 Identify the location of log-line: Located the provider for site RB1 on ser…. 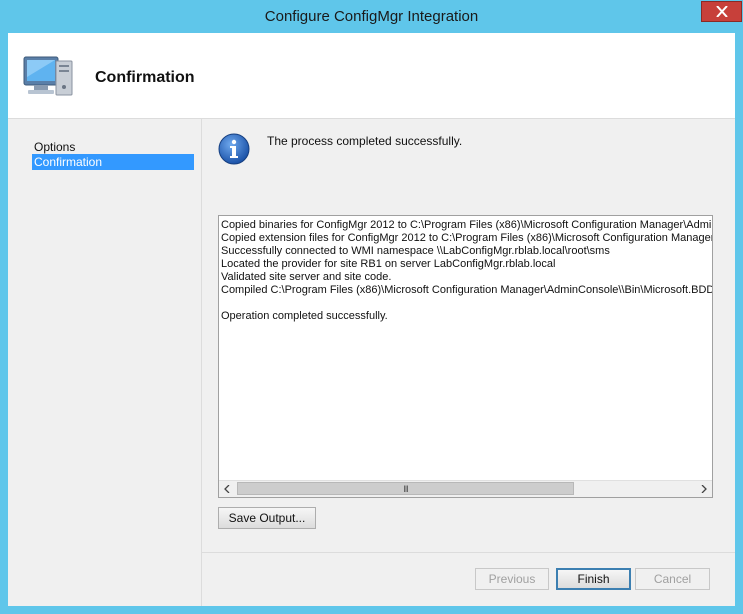
(388, 264).